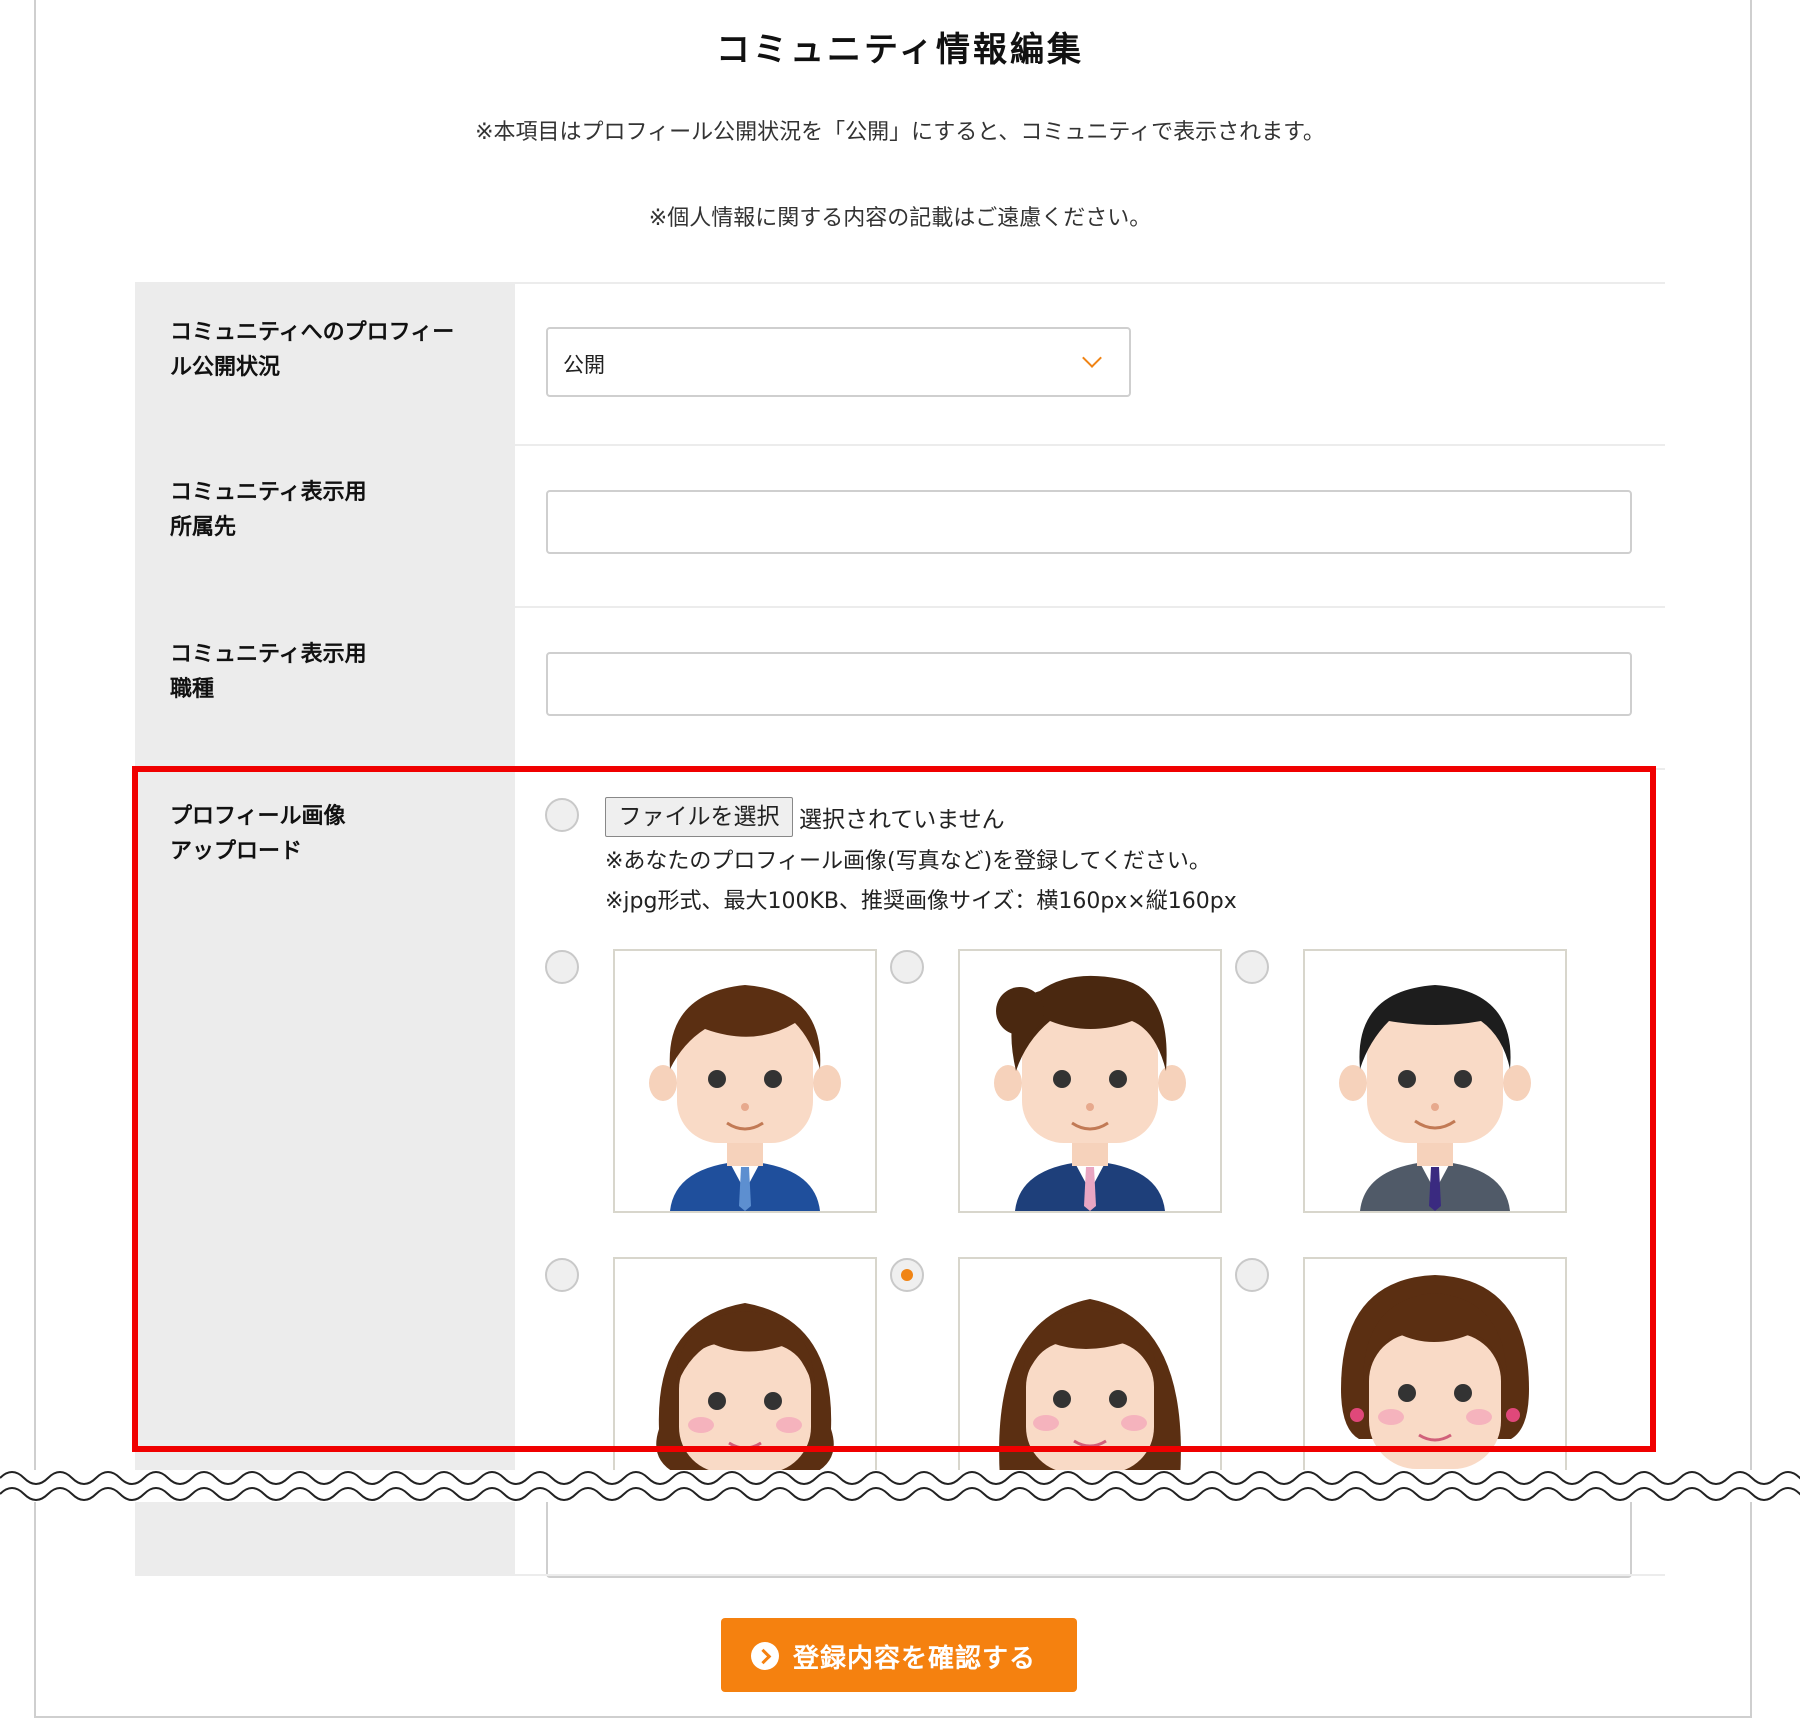  I want to click on occupation-input, so click(1089, 684).